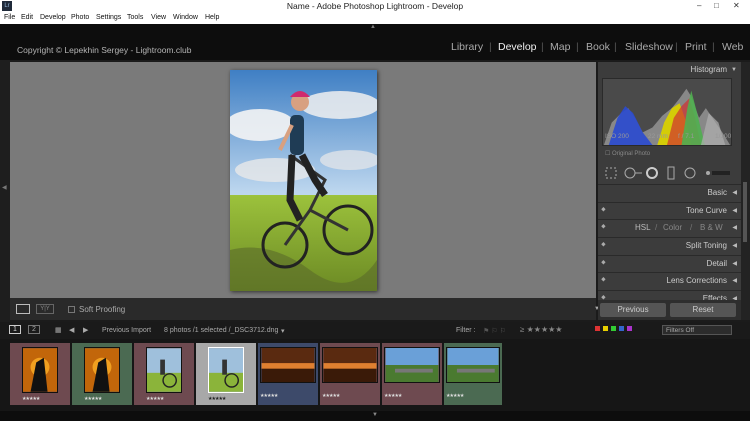 Image resolution: width=750 pixels, height=421 pixels. I want to click on bottom-bar: ▼, so click(375, 416).